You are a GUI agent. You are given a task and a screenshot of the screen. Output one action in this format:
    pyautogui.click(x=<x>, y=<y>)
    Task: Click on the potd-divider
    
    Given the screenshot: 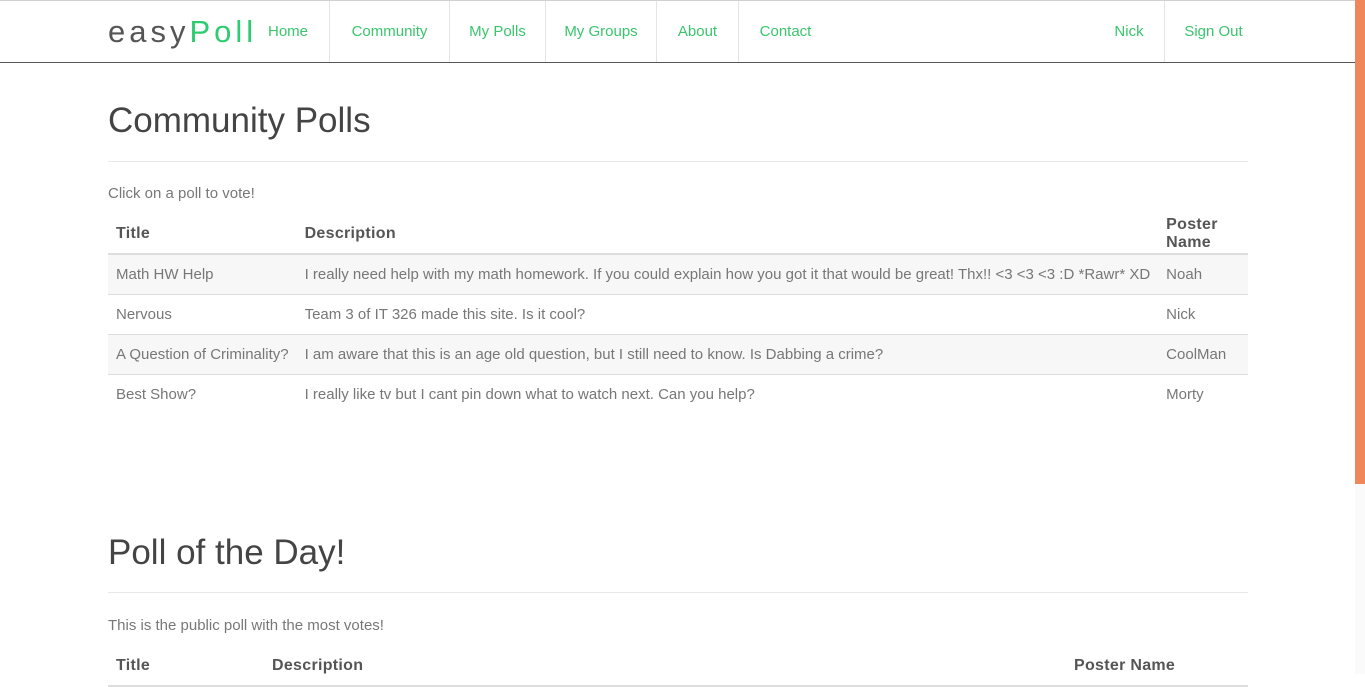 What is the action you would take?
    pyautogui.click(x=678, y=592)
    